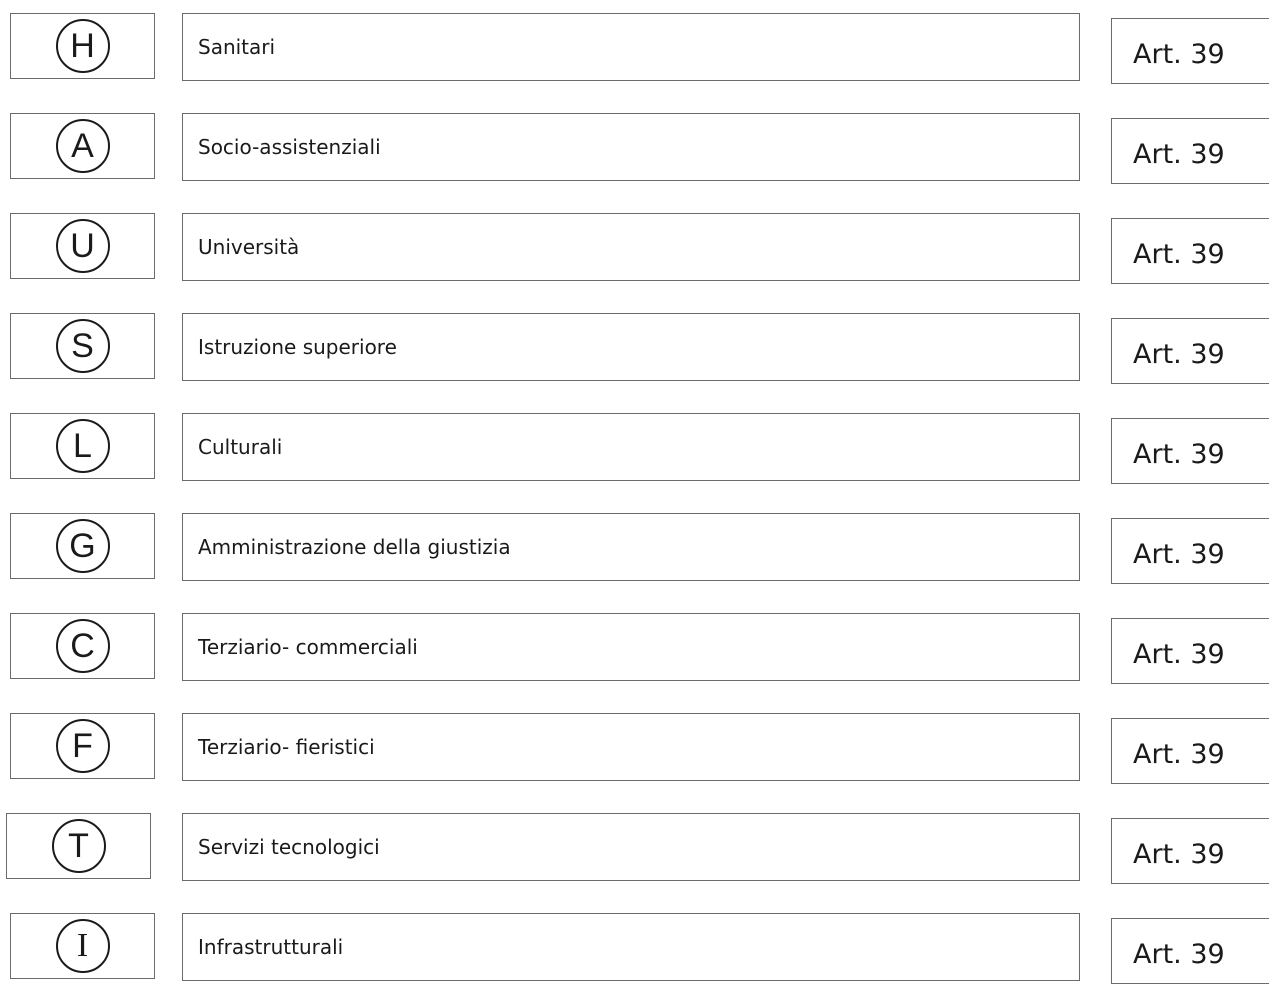 The width and height of the screenshot is (1269, 984). Describe the element at coordinates (289, 147) in the screenshot. I see `category-label: Socio-assistenziali` at that location.